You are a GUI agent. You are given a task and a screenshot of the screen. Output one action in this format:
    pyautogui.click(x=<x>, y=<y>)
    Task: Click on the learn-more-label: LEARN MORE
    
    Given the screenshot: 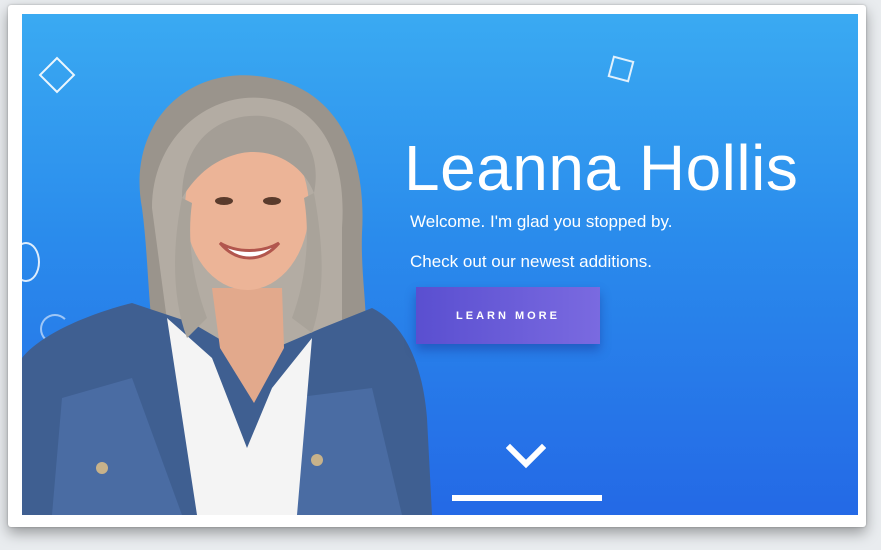 What is the action you would take?
    pyautogui.click(x=508, y=315)
    